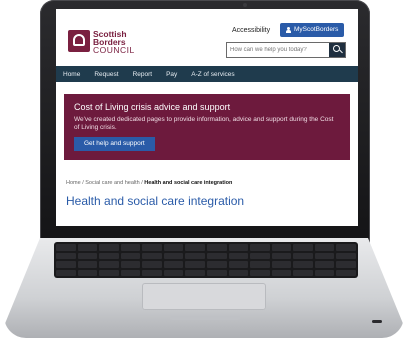 This screenshot has width=408, height=345. What do you see at coordinates (204, 296) in the screenshot?
I see `trackpad` at bounding box center [204, 296].